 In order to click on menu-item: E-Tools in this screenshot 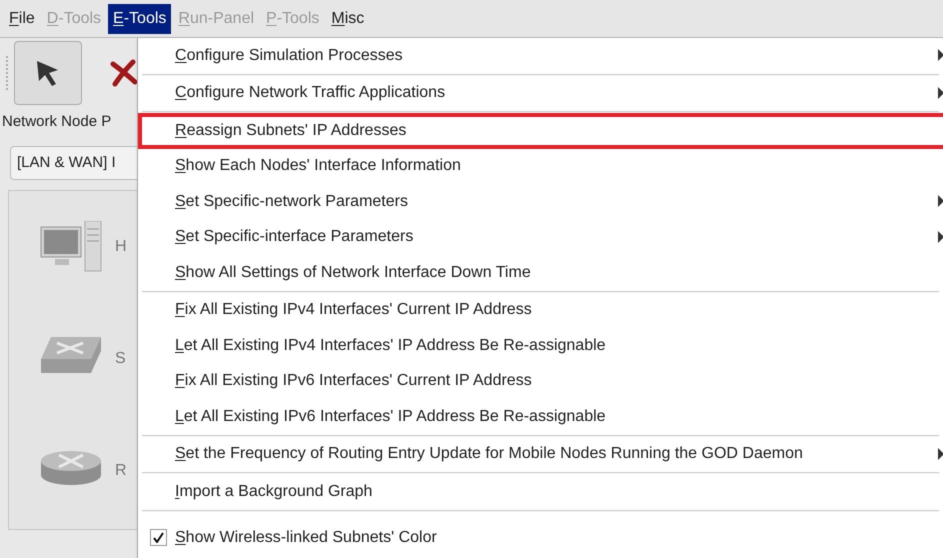, I will do `click(140, 19)`.